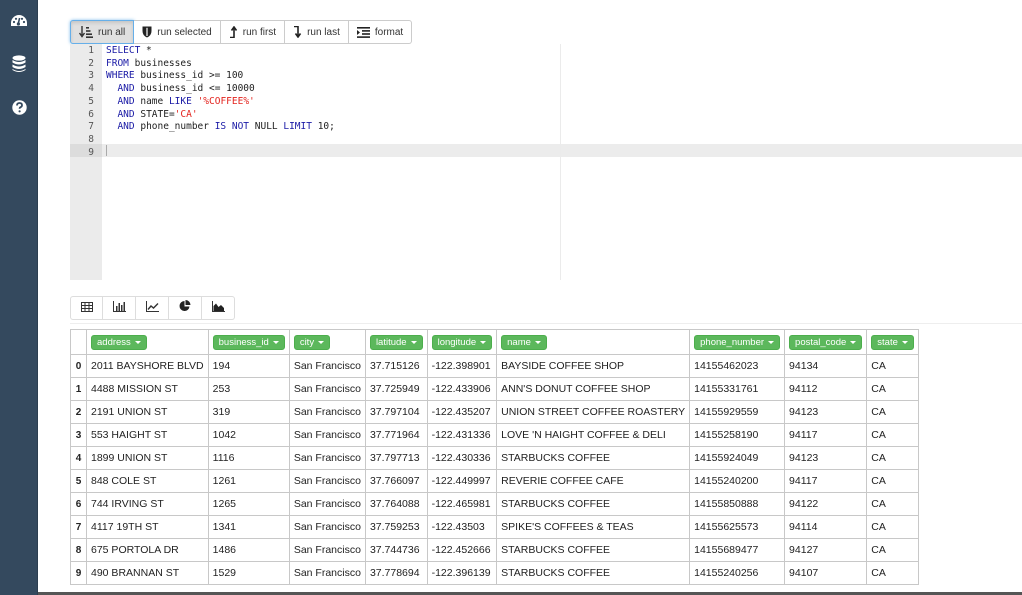 This screenshot has width=1022, height=595. What do you see at coordinates (389, 32) in the screenshot?
I see `format-label: format` at bounding box center [389, 32].